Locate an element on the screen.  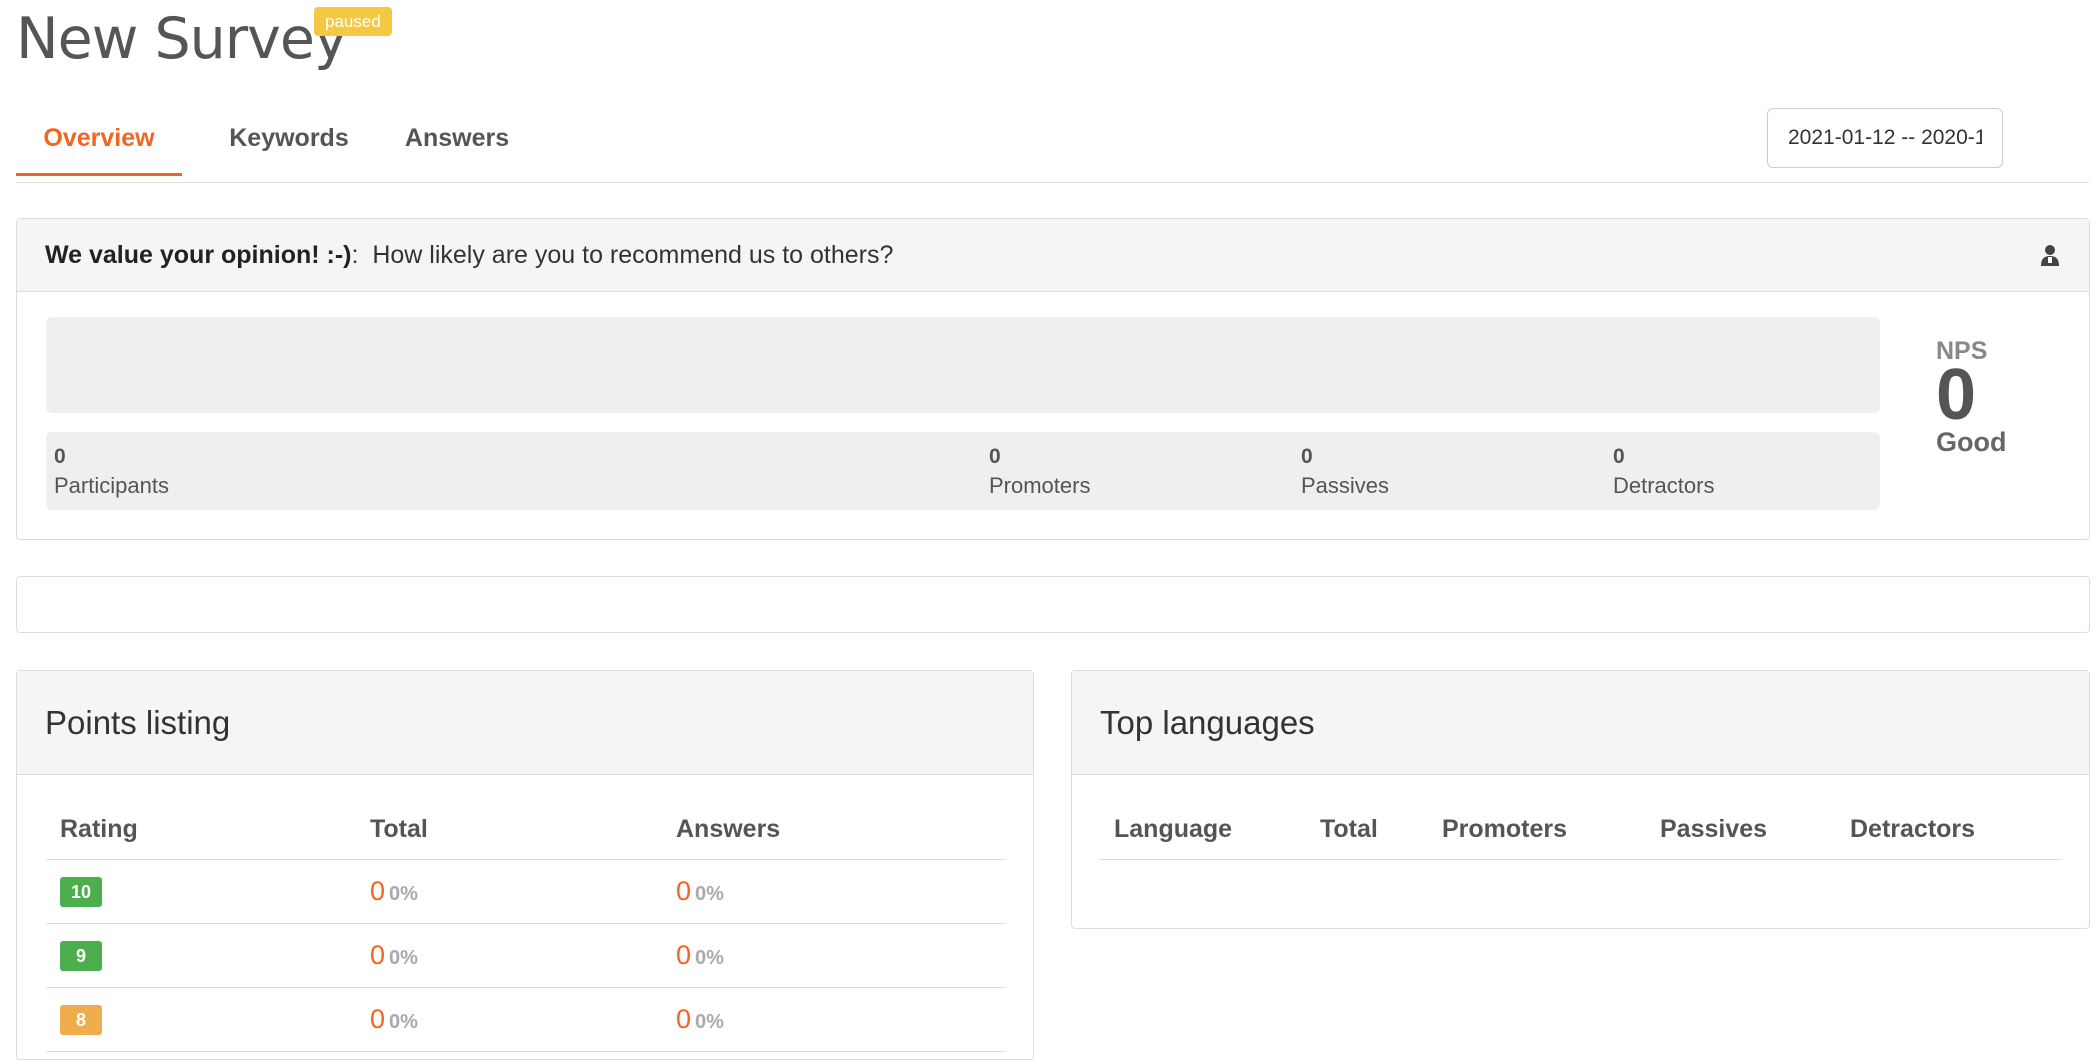
tabs-divider is located at coordinates (1052, 182).